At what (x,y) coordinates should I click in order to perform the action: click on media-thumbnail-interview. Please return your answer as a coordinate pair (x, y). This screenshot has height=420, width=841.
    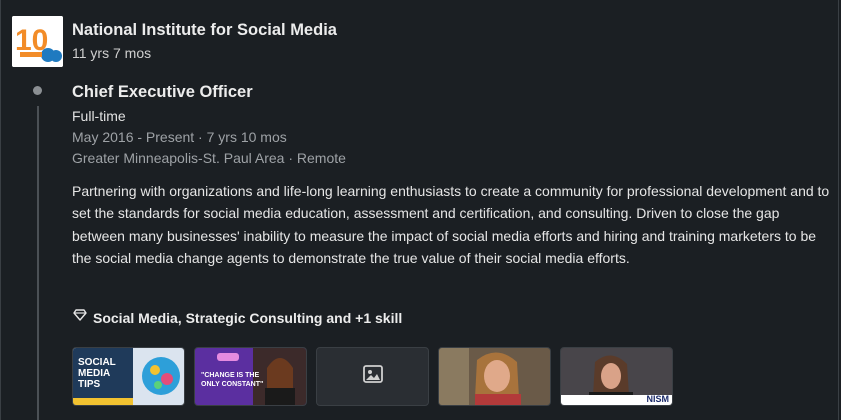
    Looking at the image, I should click on (494, 376).